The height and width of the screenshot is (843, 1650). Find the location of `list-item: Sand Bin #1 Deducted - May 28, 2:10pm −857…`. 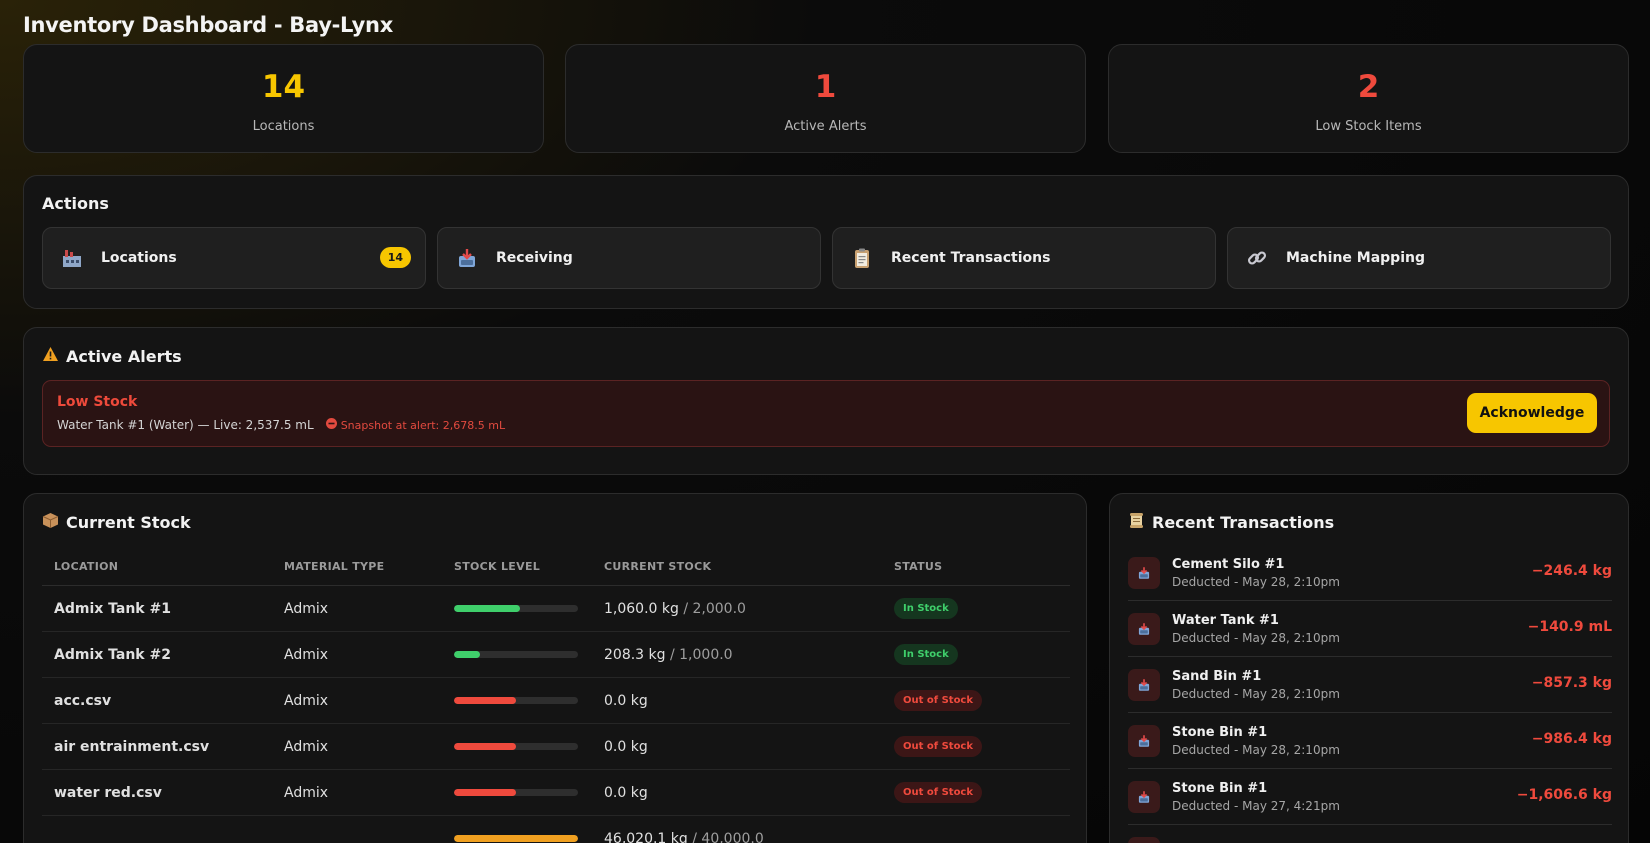

list-item: Sand Bin #1 Deducted - May 28, 2:10pm −857… is located at coordinates (1370, 685).